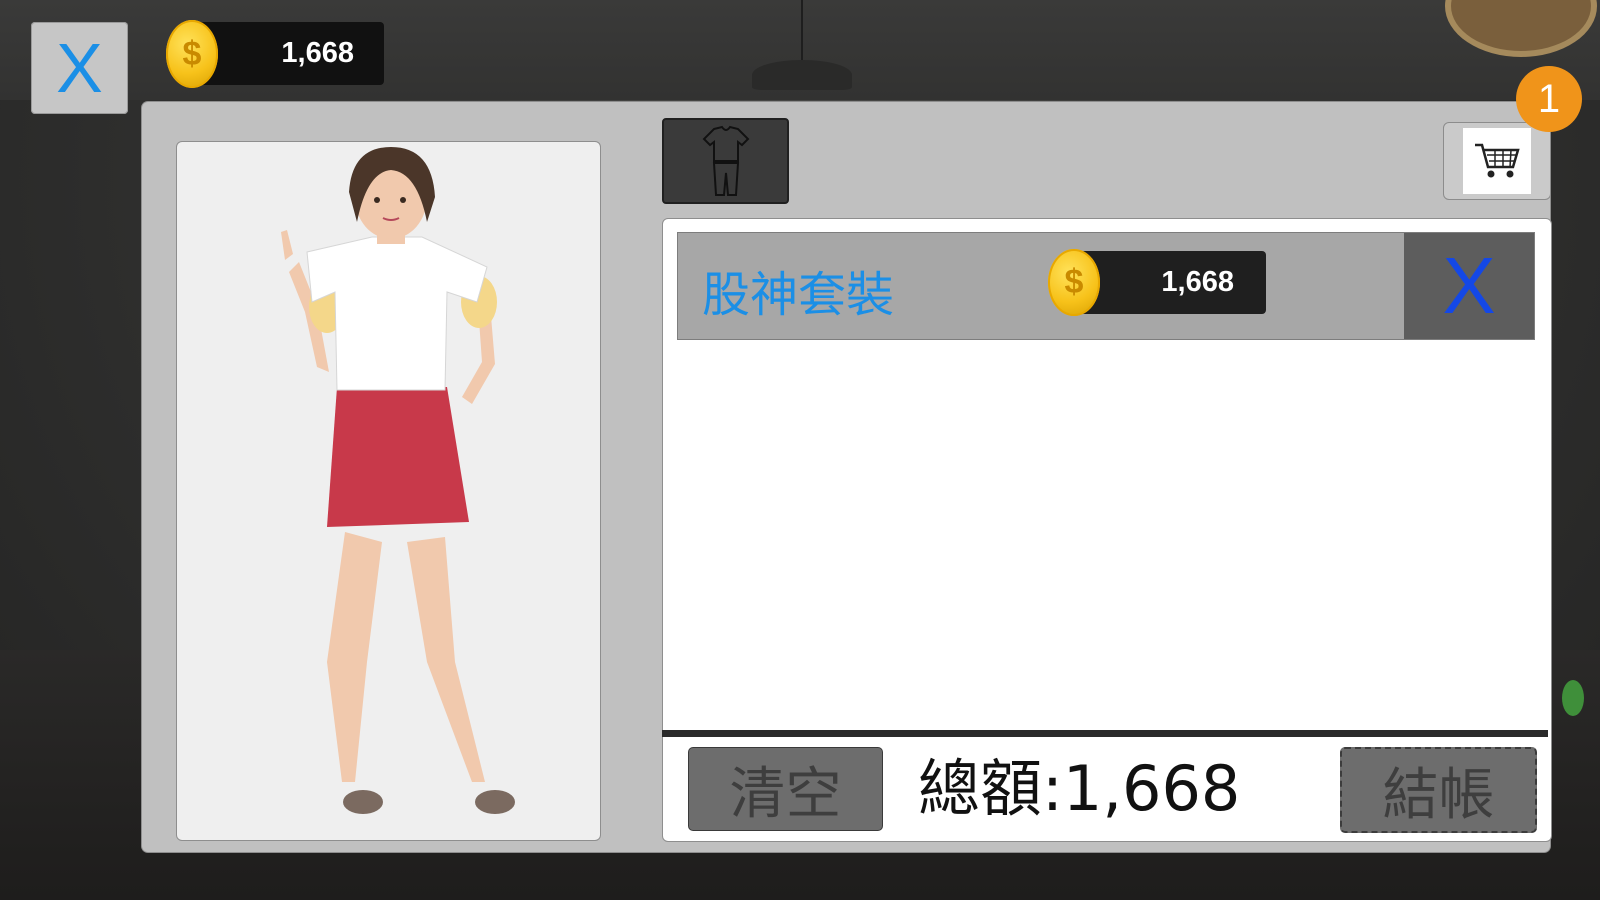  I want to click on currency-amount: 1,668, so click(317, 53).